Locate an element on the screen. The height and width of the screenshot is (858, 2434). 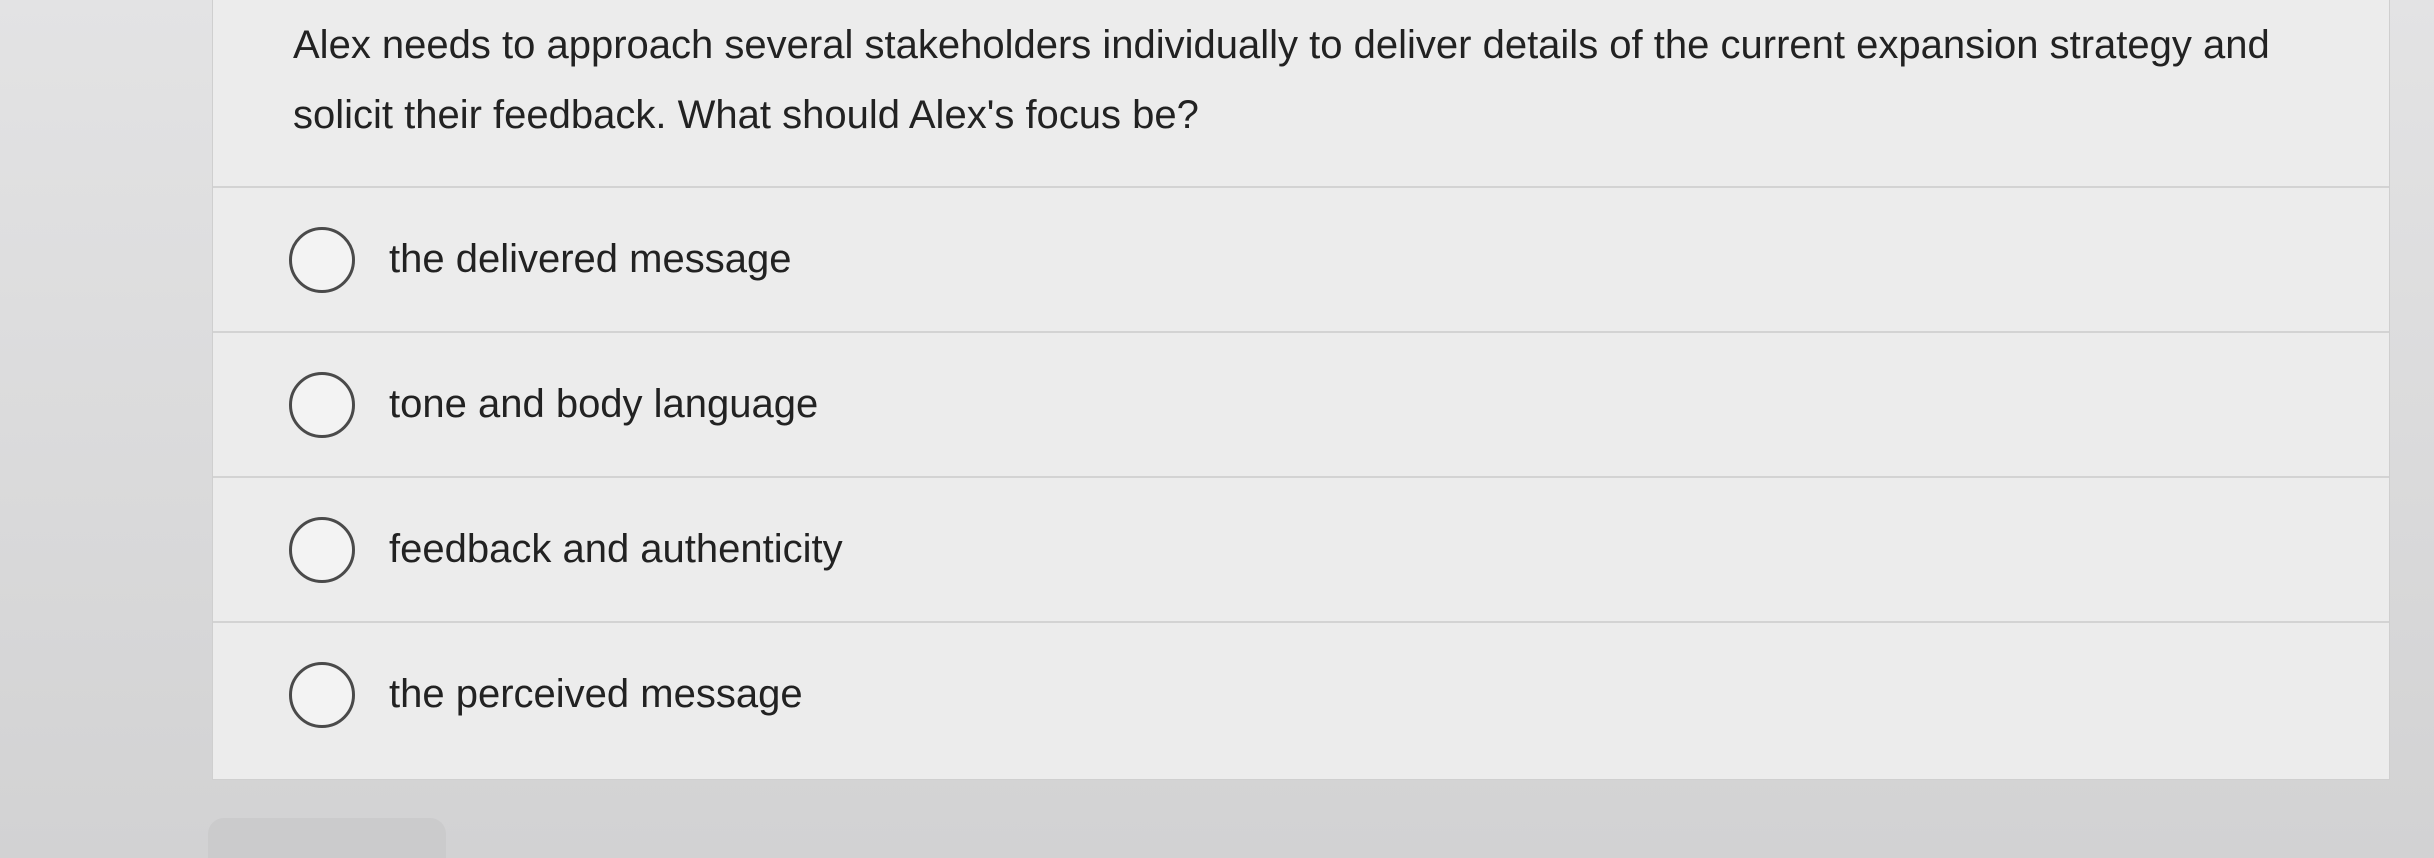
answer-option-label: the perceived message is located at coordinates (596, 694).